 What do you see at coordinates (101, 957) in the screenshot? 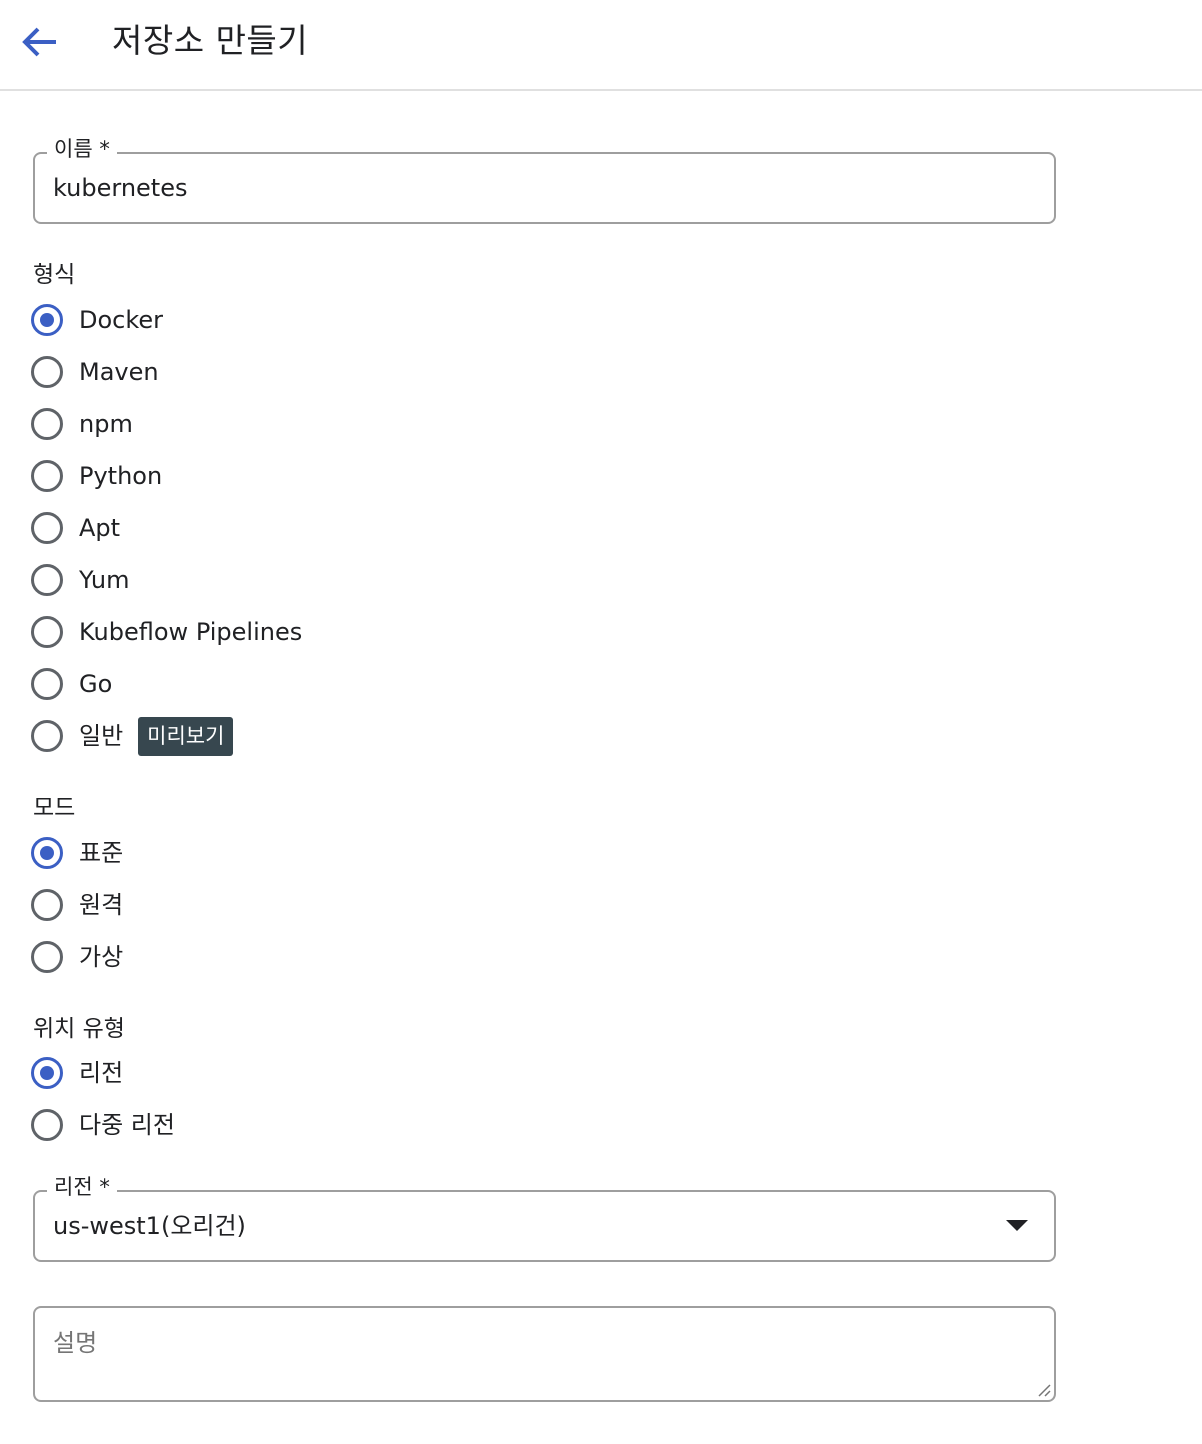
I see `radio-label: 가상` at bounding box center [101, 957].